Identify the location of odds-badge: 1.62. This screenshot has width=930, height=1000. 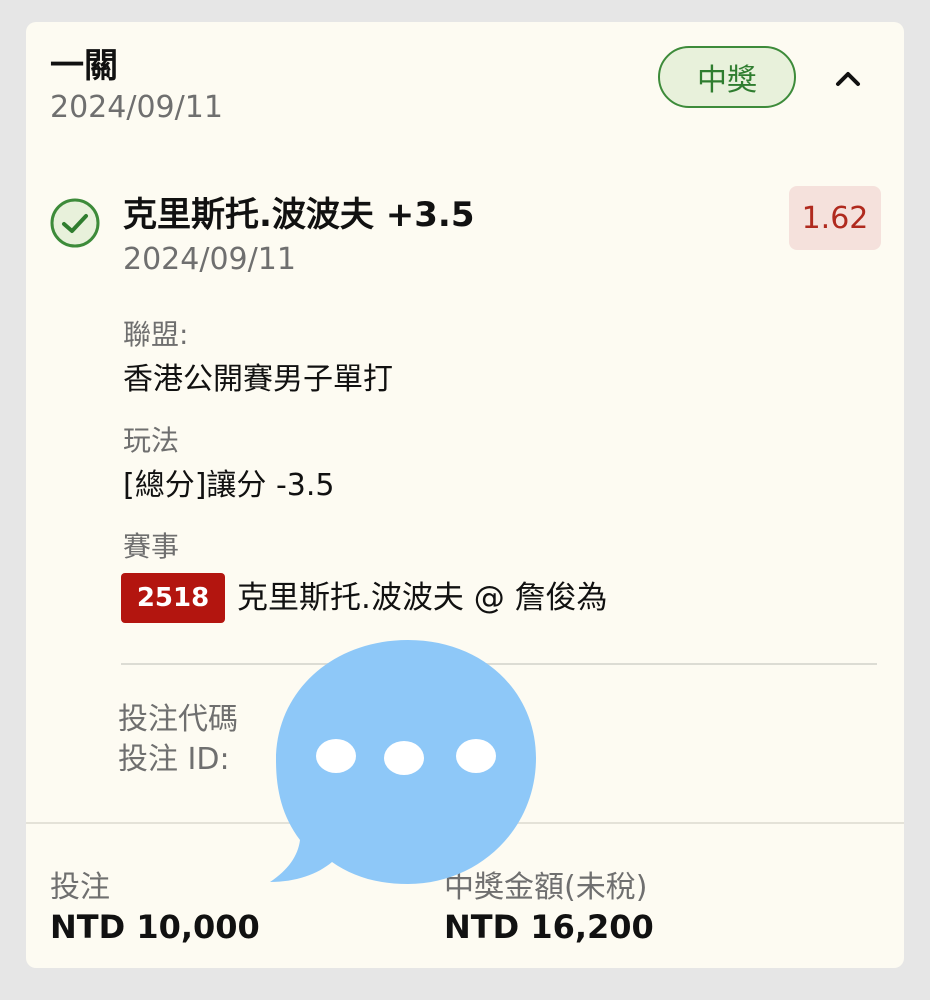
(835, 218).